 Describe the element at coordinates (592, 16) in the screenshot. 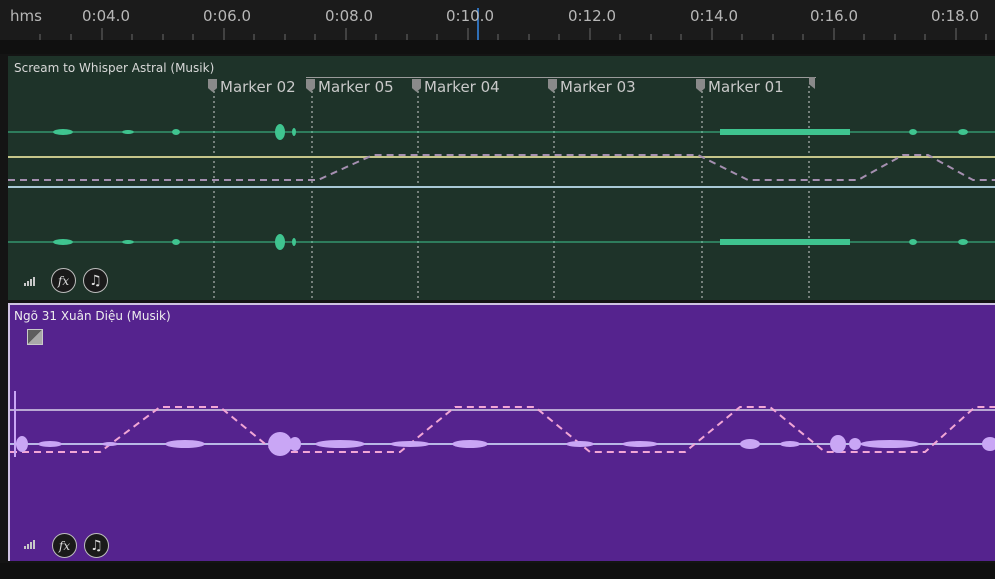

I see `ruler-label: 0:12.0` at that location.